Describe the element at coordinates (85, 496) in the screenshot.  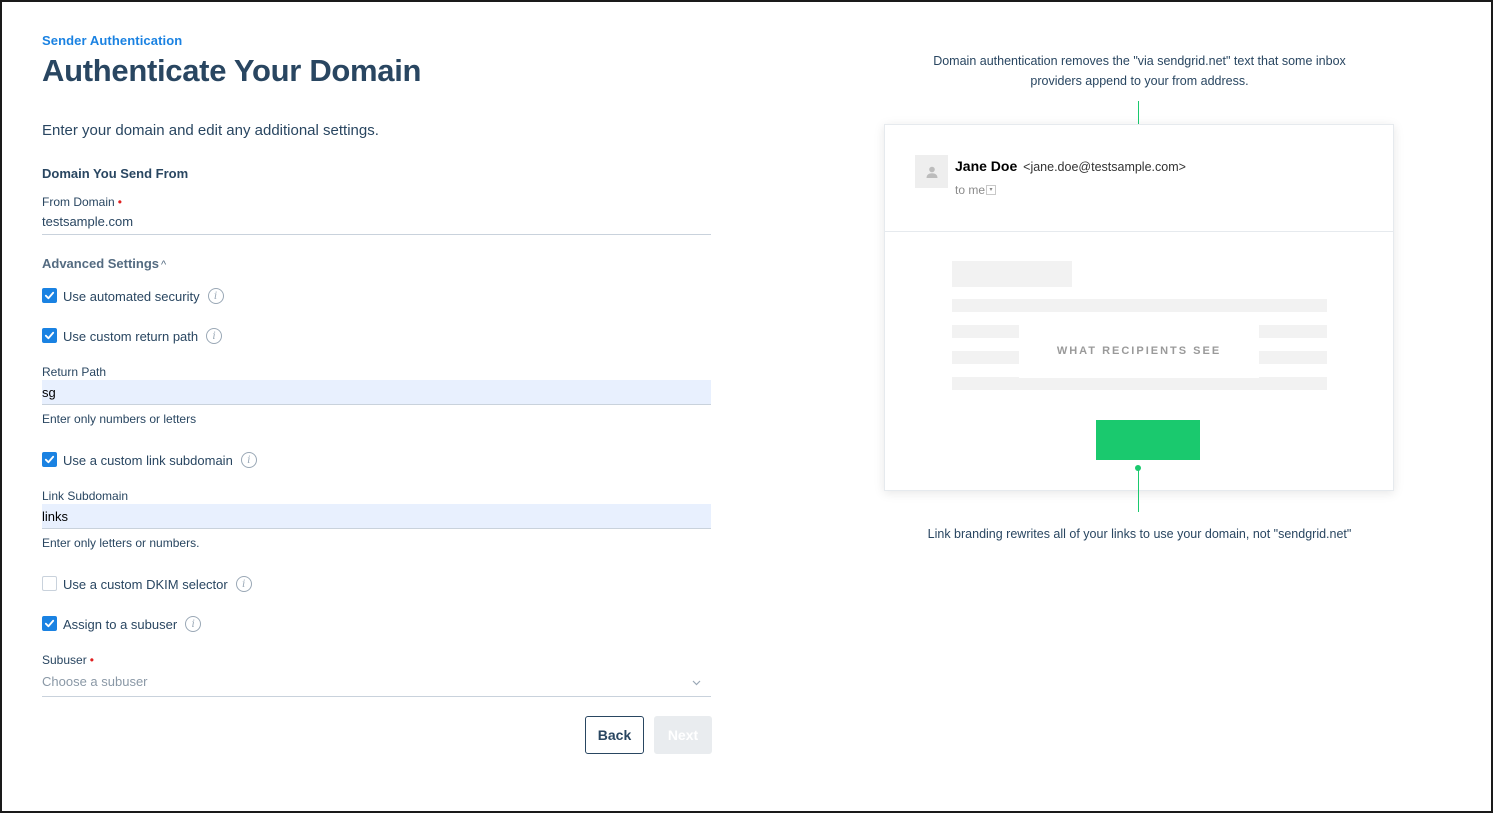
I see `link-subdomain-label: Link Subdomain` at that location.